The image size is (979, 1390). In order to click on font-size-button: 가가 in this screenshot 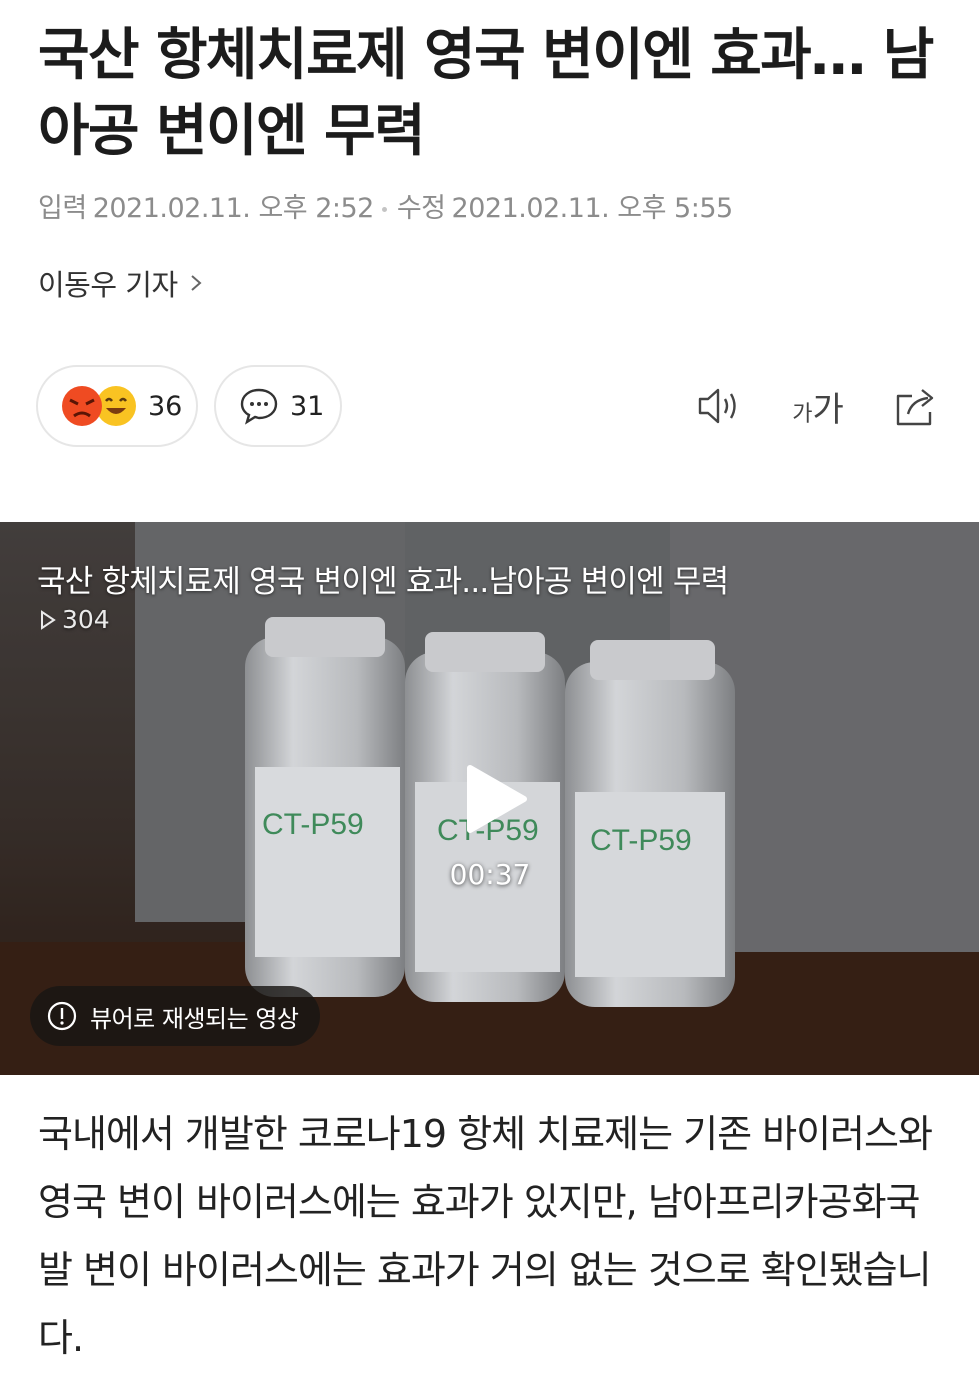, I will do `click(818, 406)`.